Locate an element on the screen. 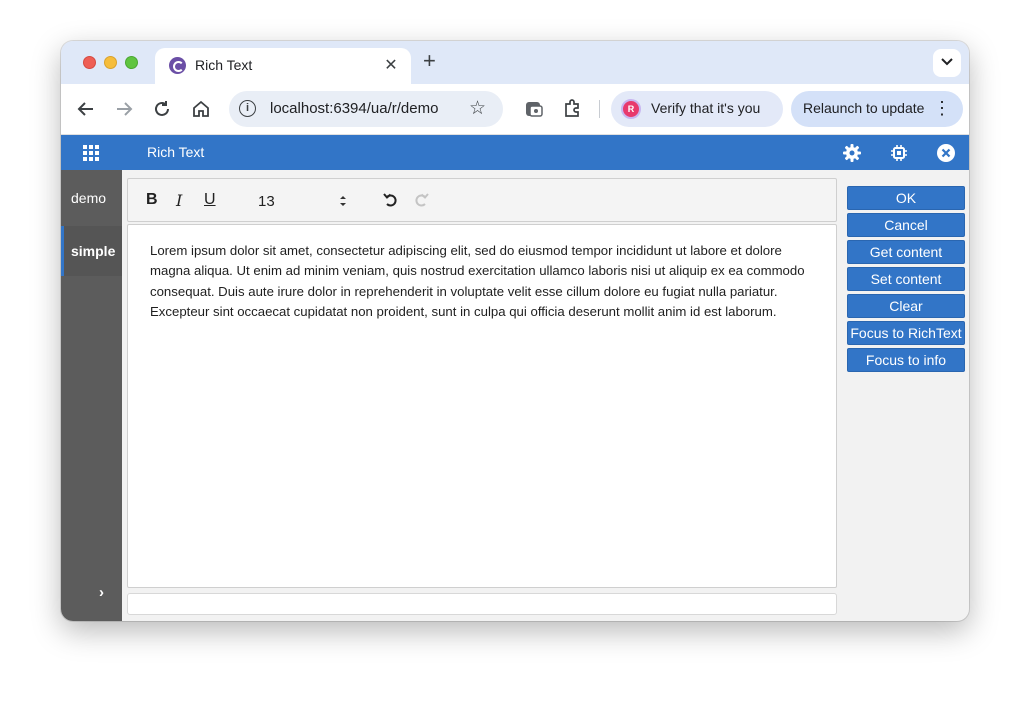  get-content-button: Get content is located at coordinates (906, 252).